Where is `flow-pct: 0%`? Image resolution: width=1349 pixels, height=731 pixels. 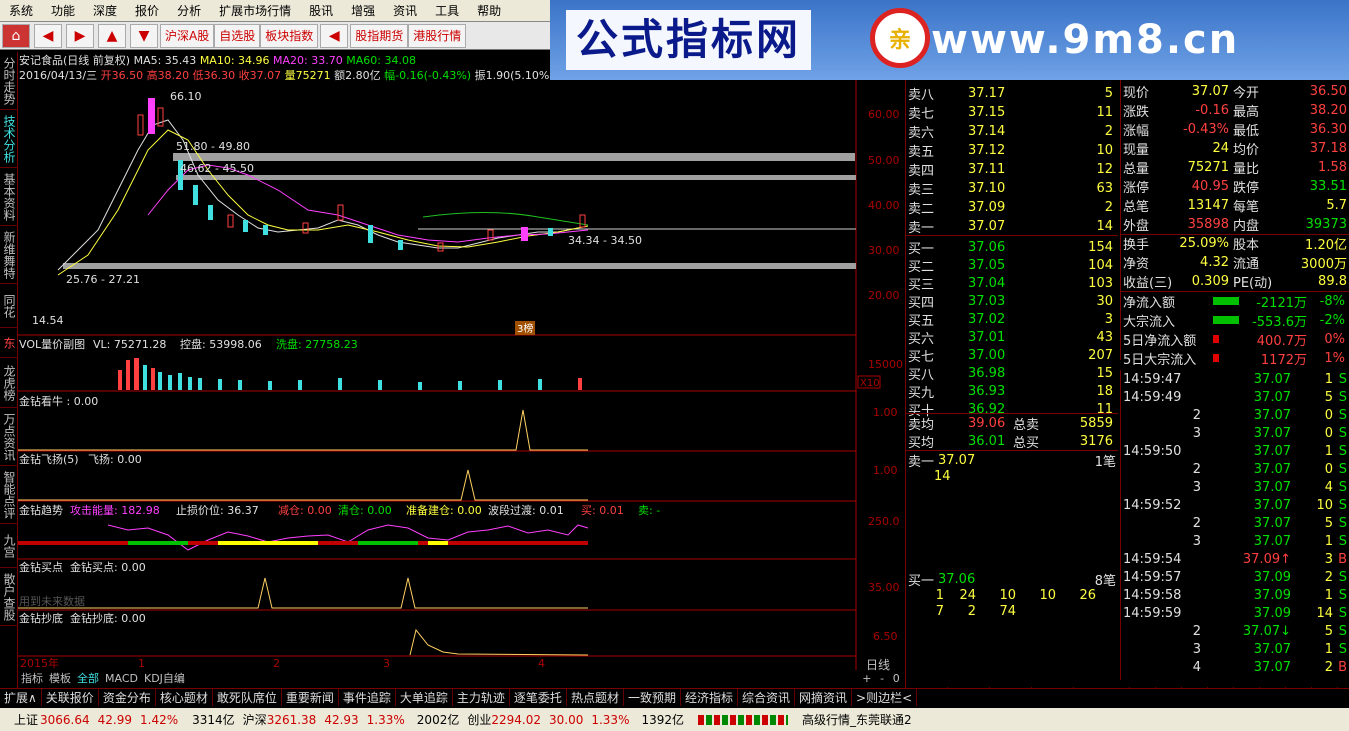 flow-pct: 0% is located at coordinates (1334, 339).